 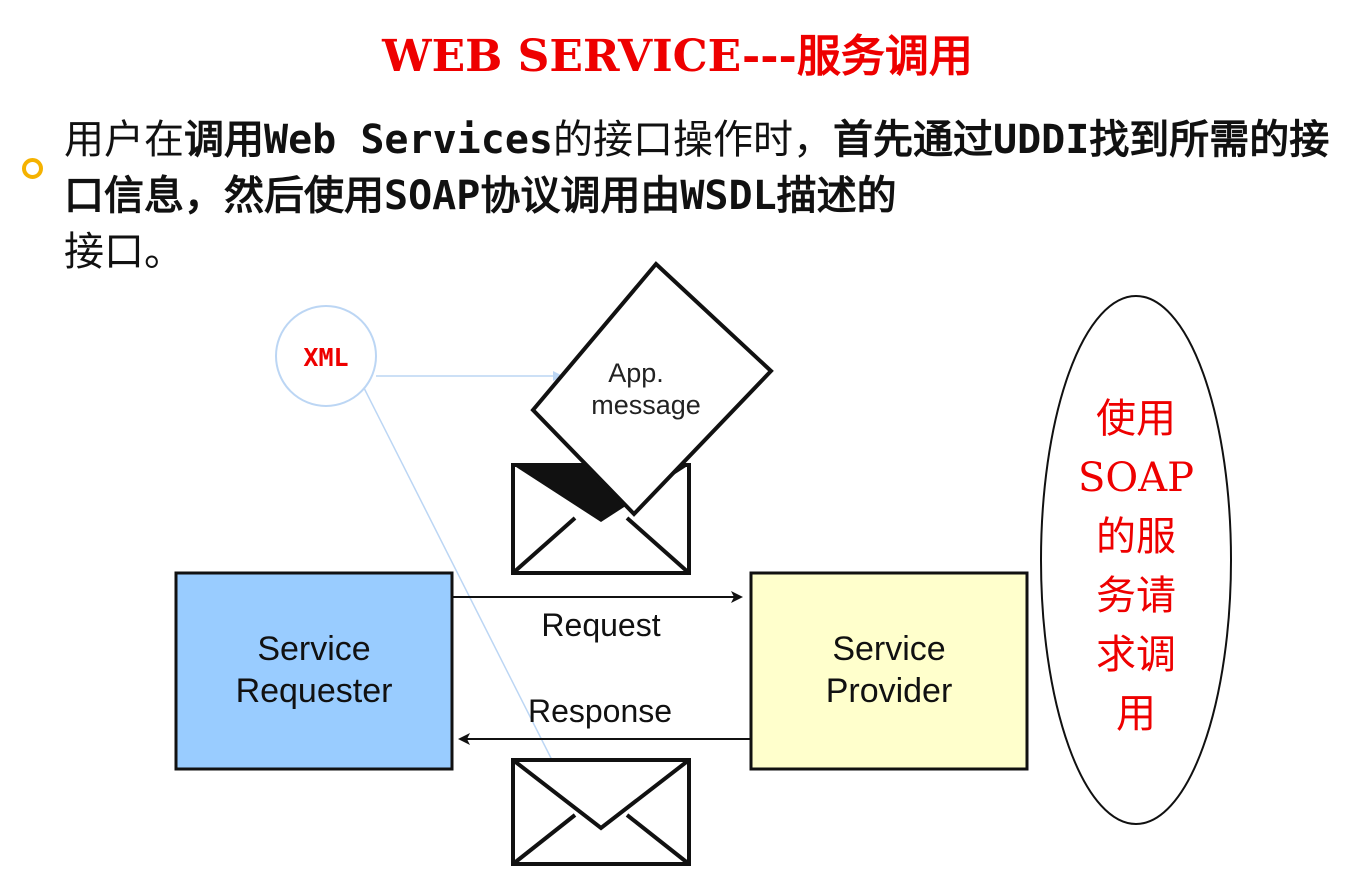 What do you see at coordinates (1136, 419) in the screenshot?
I see `side-note-line: 使用` at bounding box center [1136, 419].